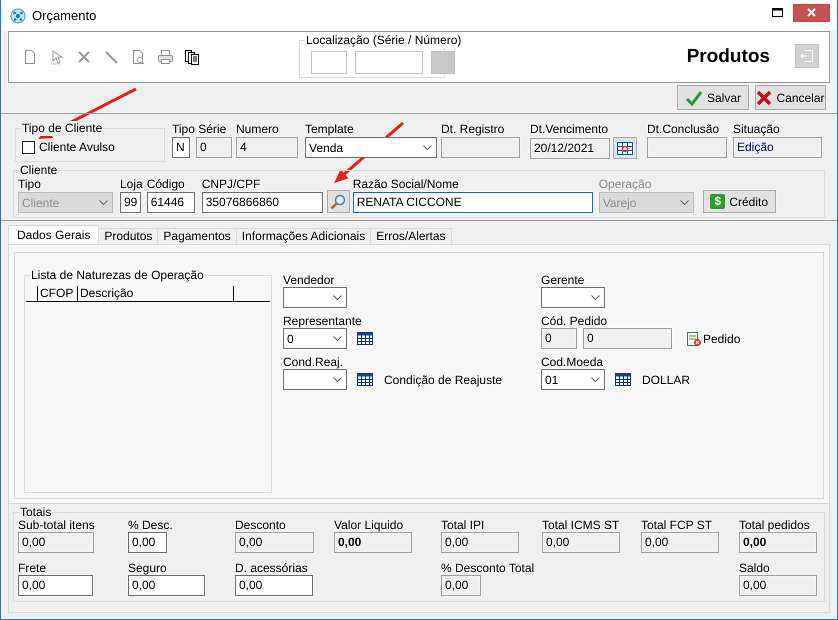  Describe the element at coordinates (473, 129) in the screenshot. I see `field-label: Dt. Registro` at that location.